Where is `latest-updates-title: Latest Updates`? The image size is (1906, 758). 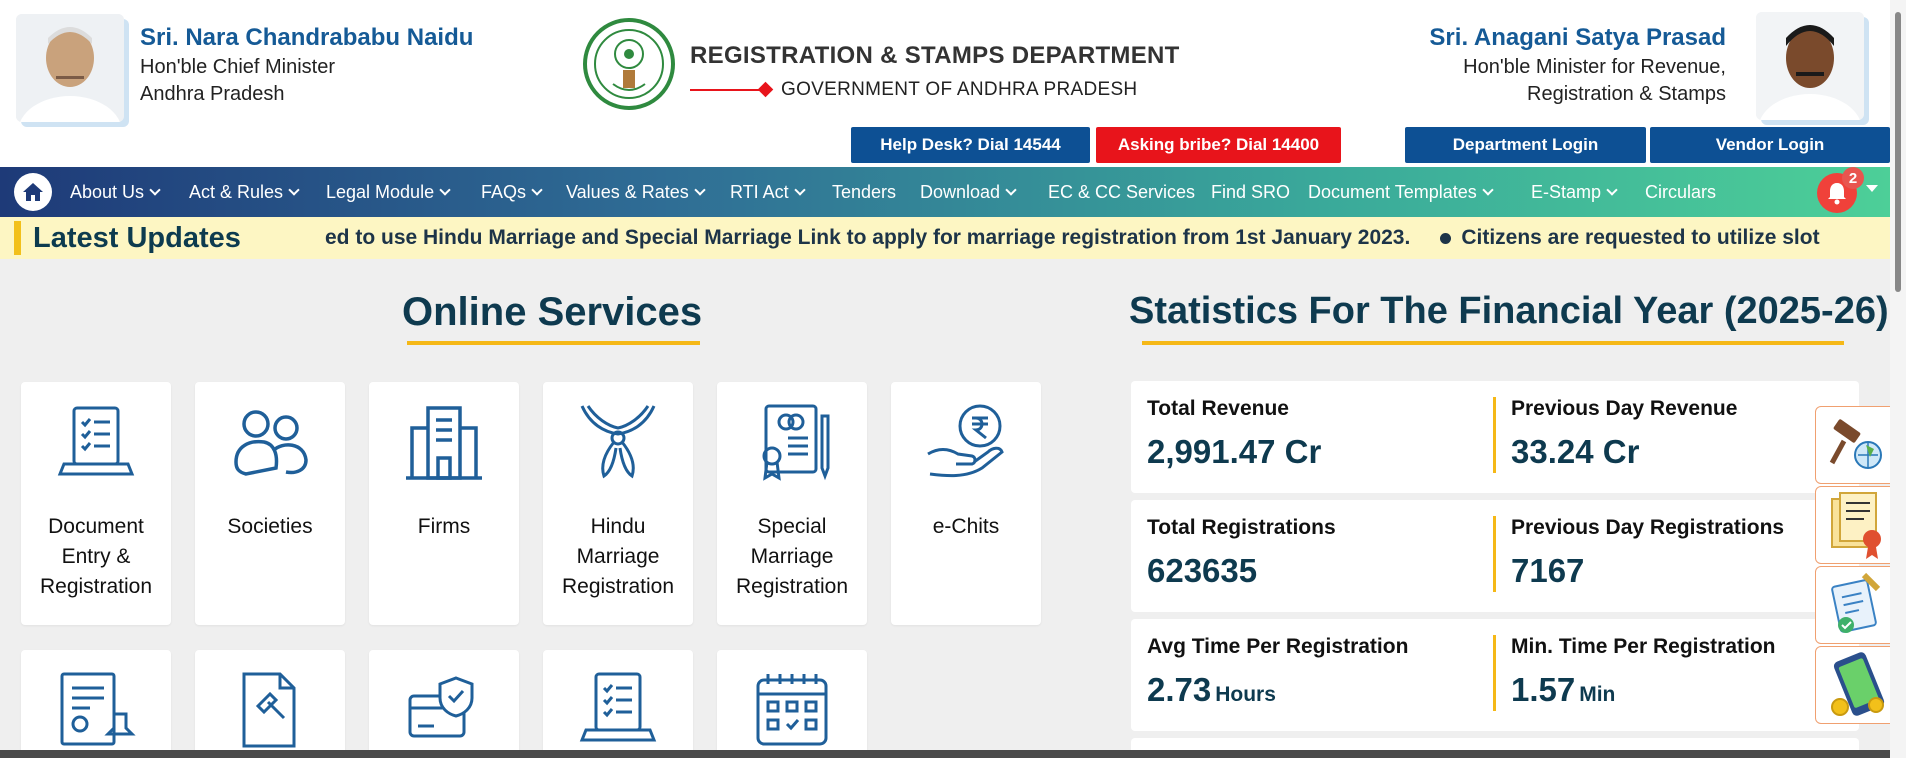
latest-updates-title: Latest Updates is located at coordinates (137, 237).